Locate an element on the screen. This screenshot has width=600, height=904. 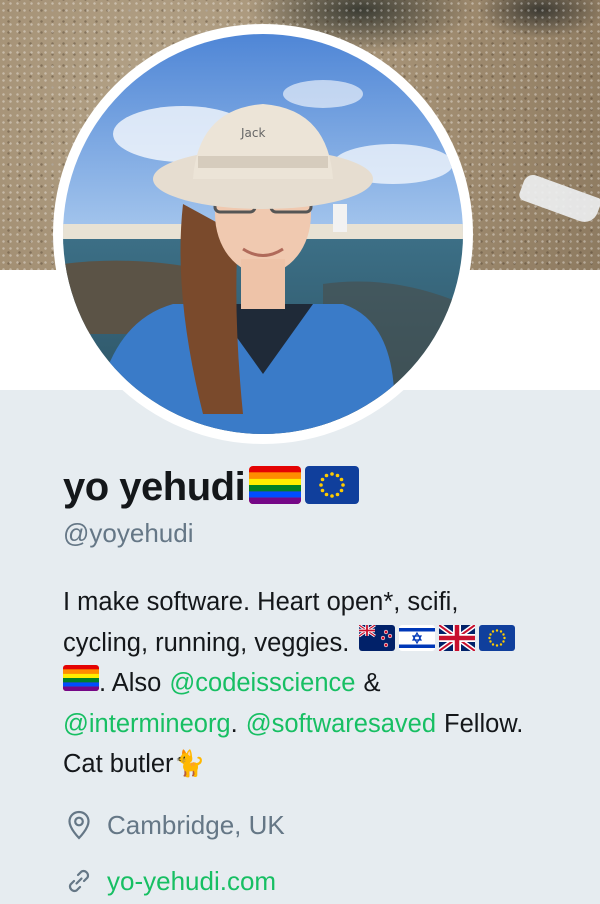
new-zealand-flag-icon is located at coordinates (377, 643).